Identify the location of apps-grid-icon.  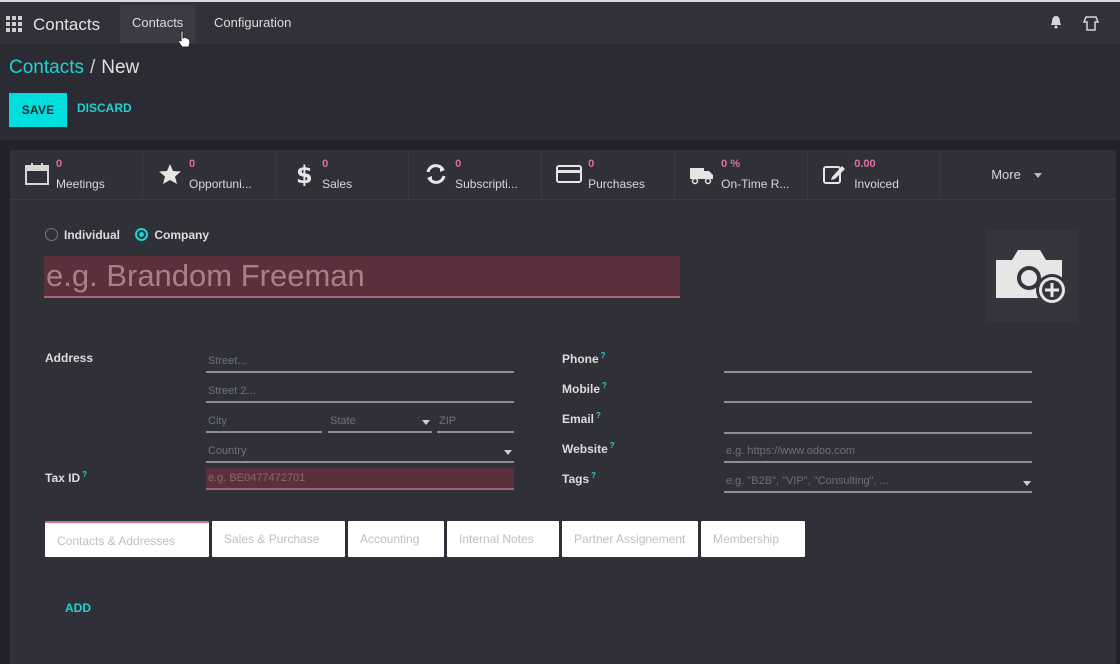
(14, 24).